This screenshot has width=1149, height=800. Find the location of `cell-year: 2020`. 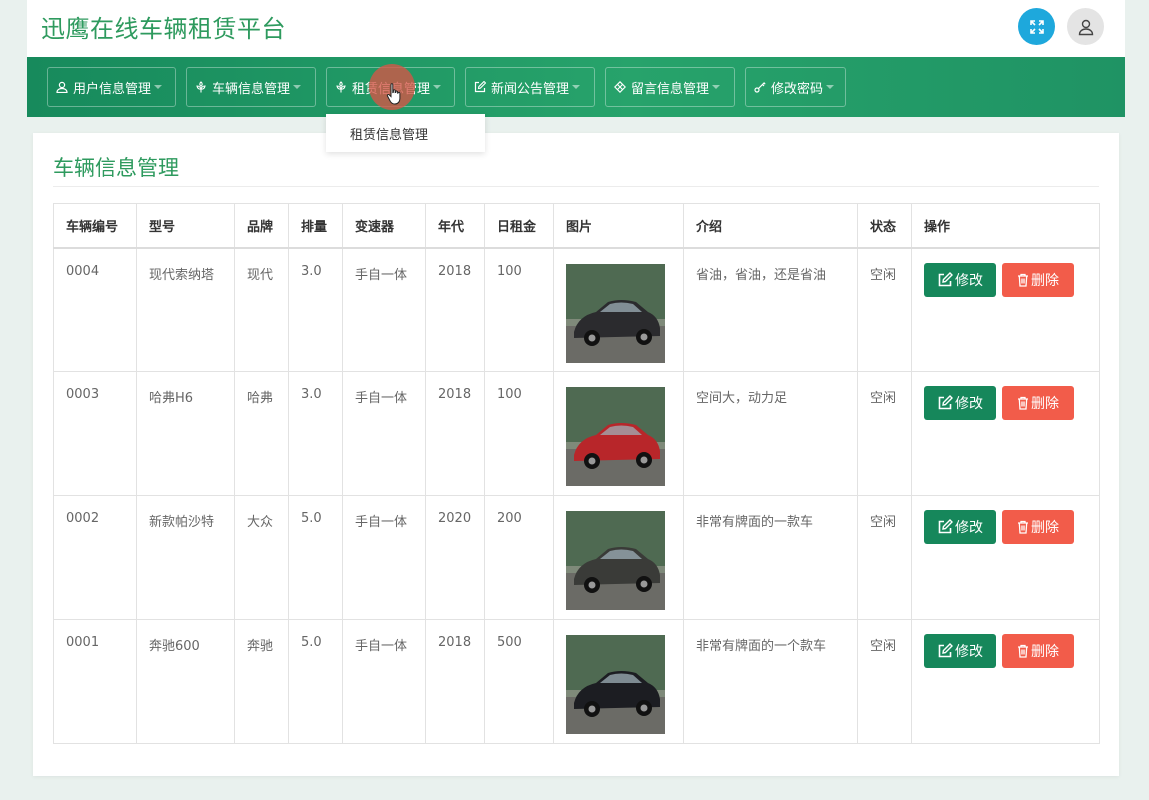

cell-year: 2020 is located at coordinates (455, 557).